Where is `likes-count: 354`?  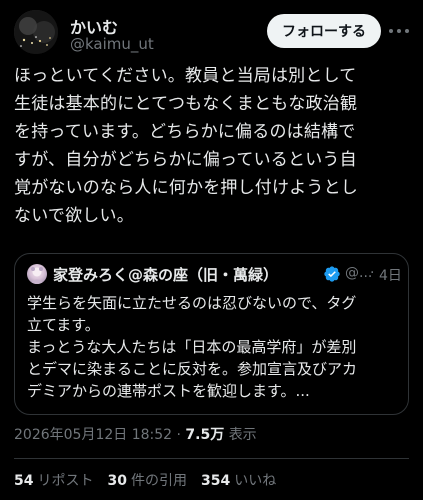
likes-count: 354 is located at coordinates (215, 481).